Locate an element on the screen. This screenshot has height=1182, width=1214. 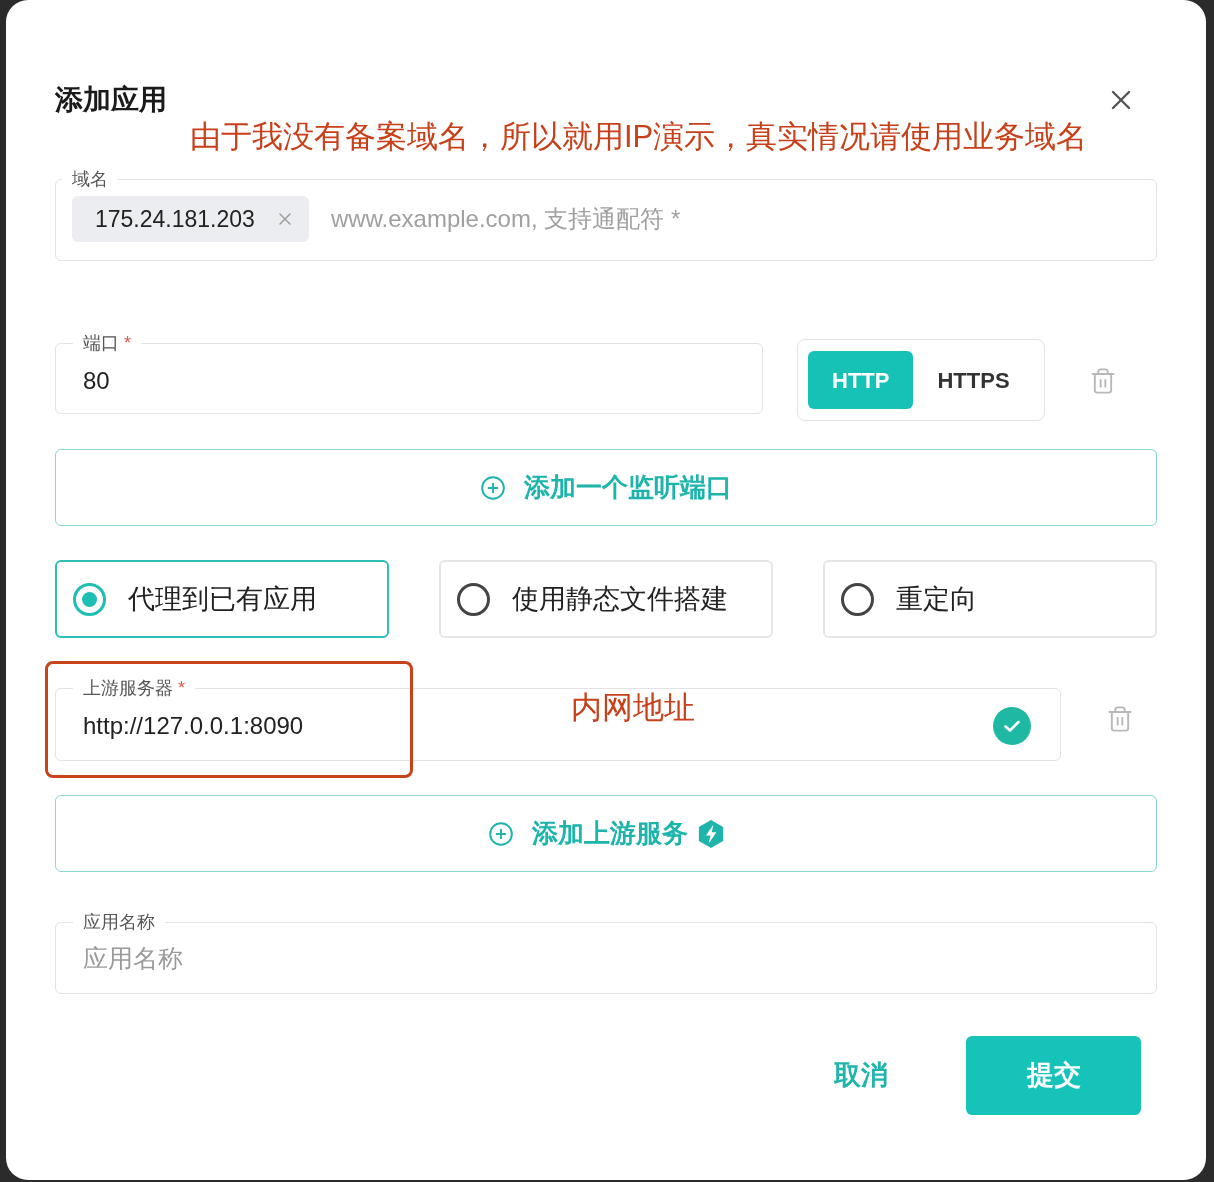
protocol-tab: HTTPS is located at coordinates (973, 380).